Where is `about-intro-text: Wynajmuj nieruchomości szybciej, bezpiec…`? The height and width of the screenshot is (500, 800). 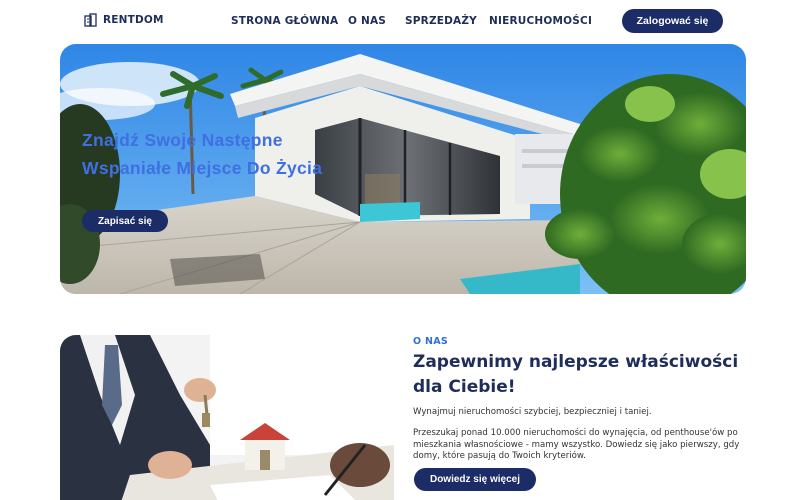
about-intro-text: Wynajmuj nieruchomości szybciej, bezpiec… is located at coordinates (532, 412).